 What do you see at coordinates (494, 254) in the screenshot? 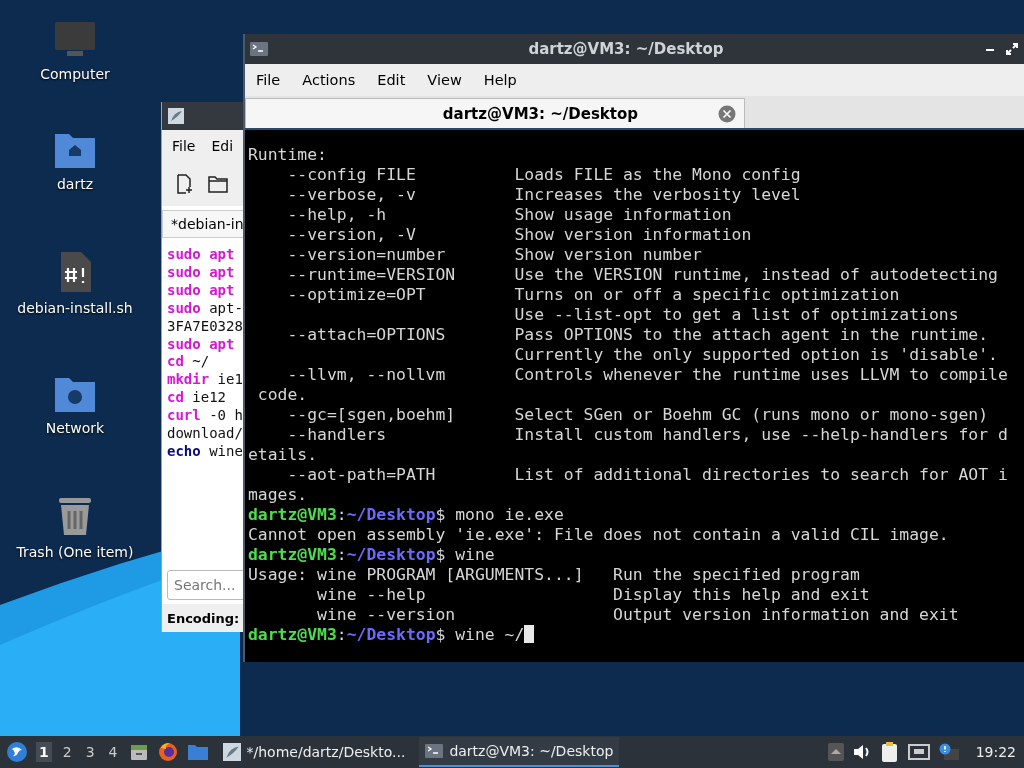
I see `code-text: --version=number Show version number` at bounding box center [494, 254].